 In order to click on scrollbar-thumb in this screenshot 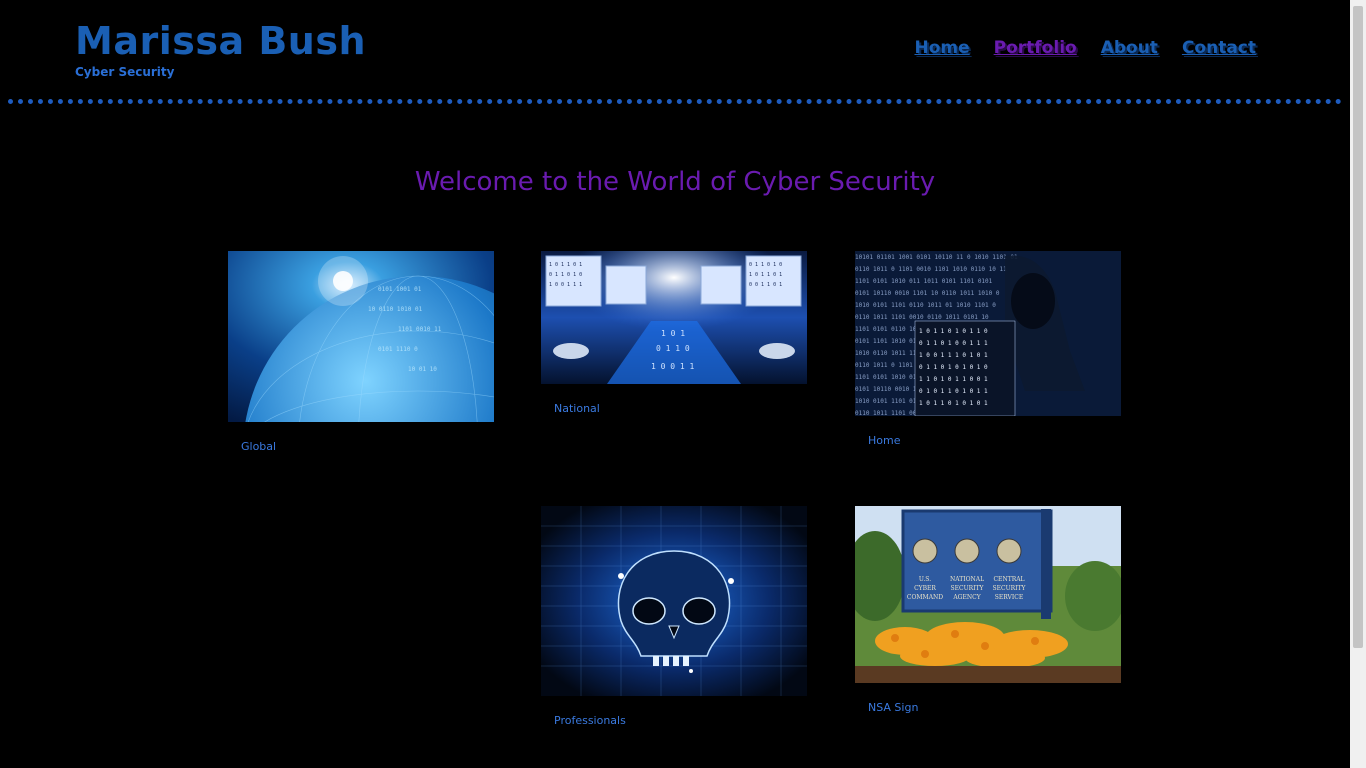, I will do `click(1358, 327)`.